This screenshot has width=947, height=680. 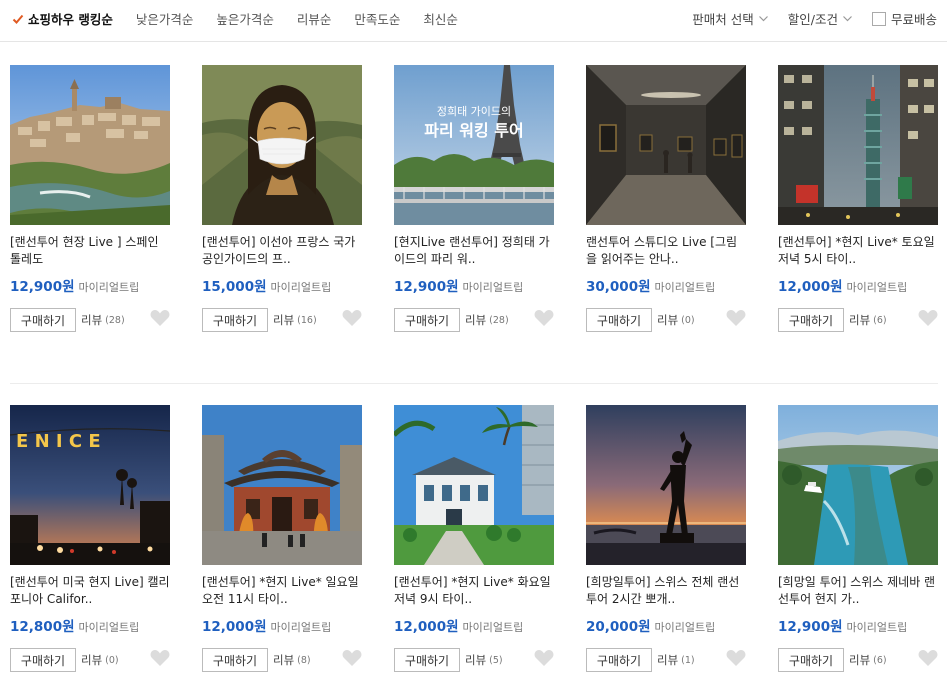 What do you see at coordinates (858, 251) in the screenshot?
I see `product-title: [랜선투어] *현지 Live* 토요일 저녁 5시 타이..` at bounding box center [858, 251].